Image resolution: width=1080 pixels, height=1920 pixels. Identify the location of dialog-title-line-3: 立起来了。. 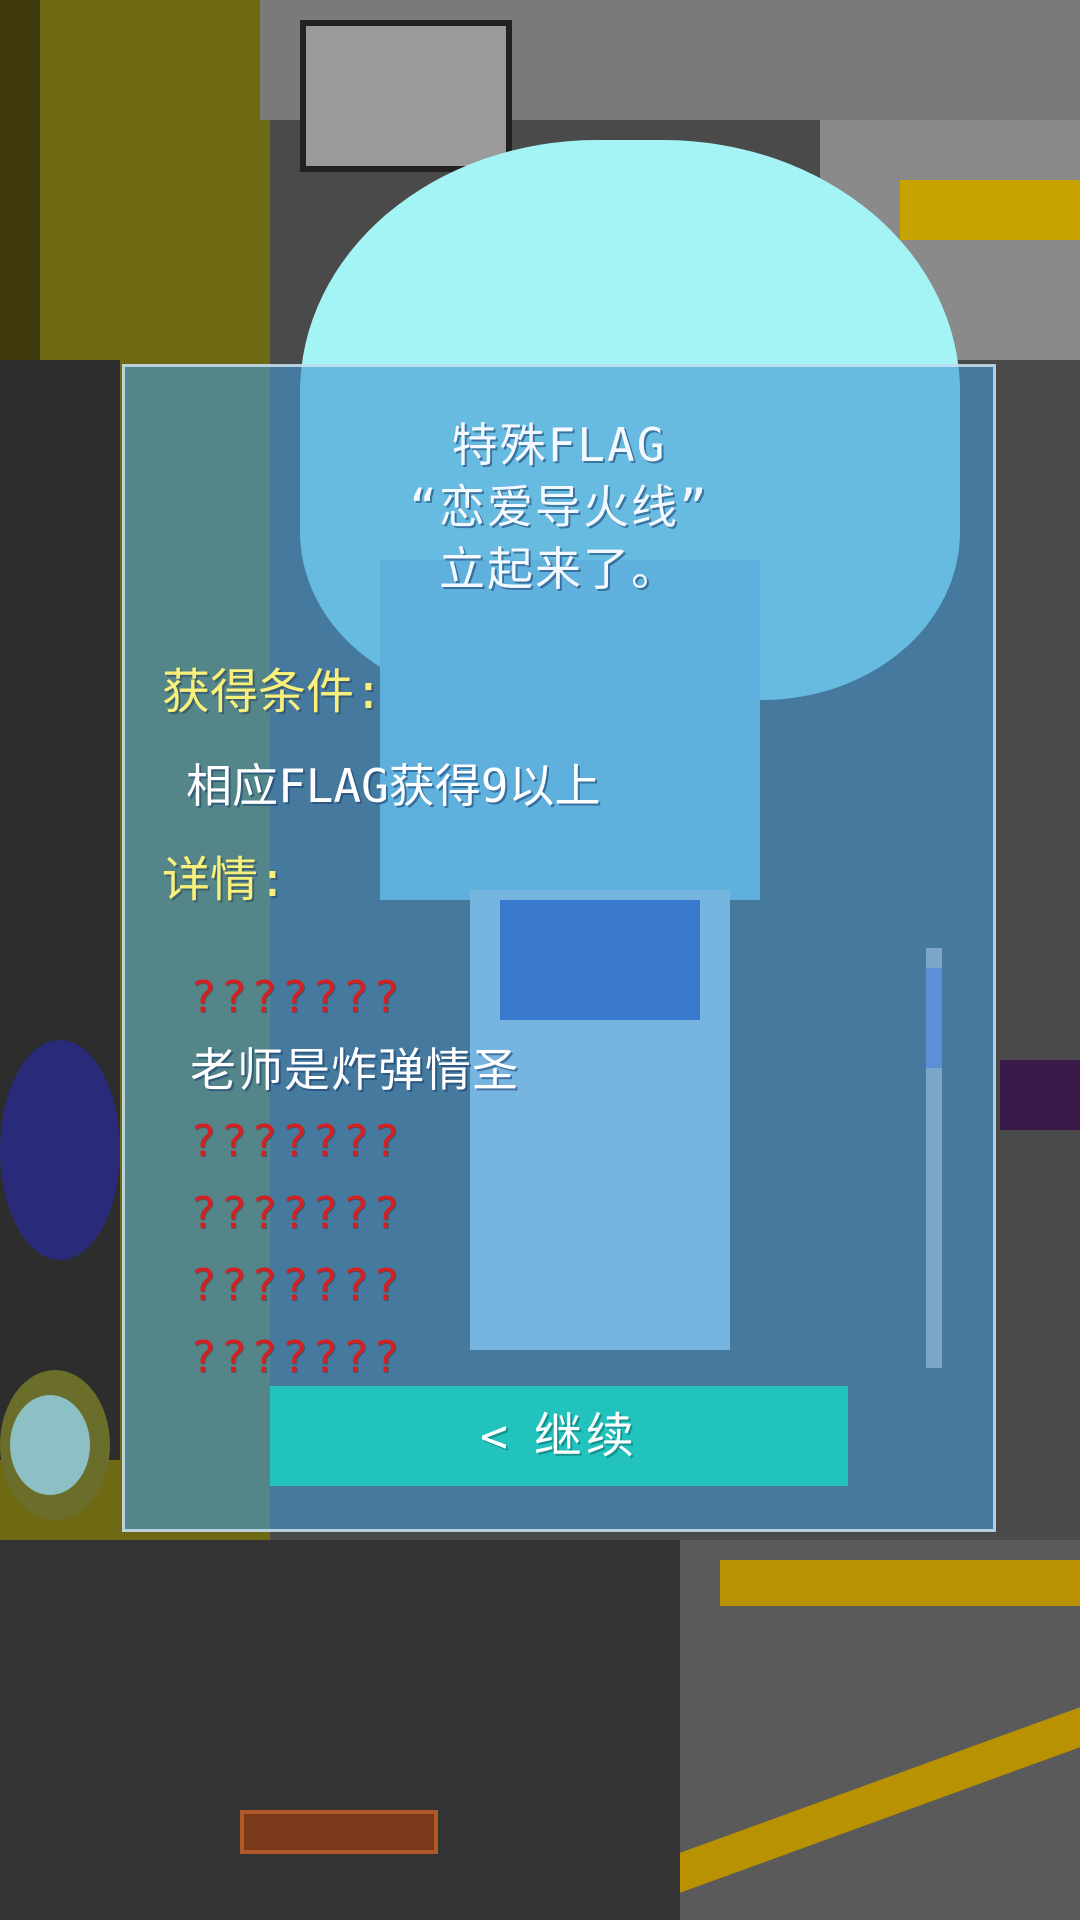
(559, 569).